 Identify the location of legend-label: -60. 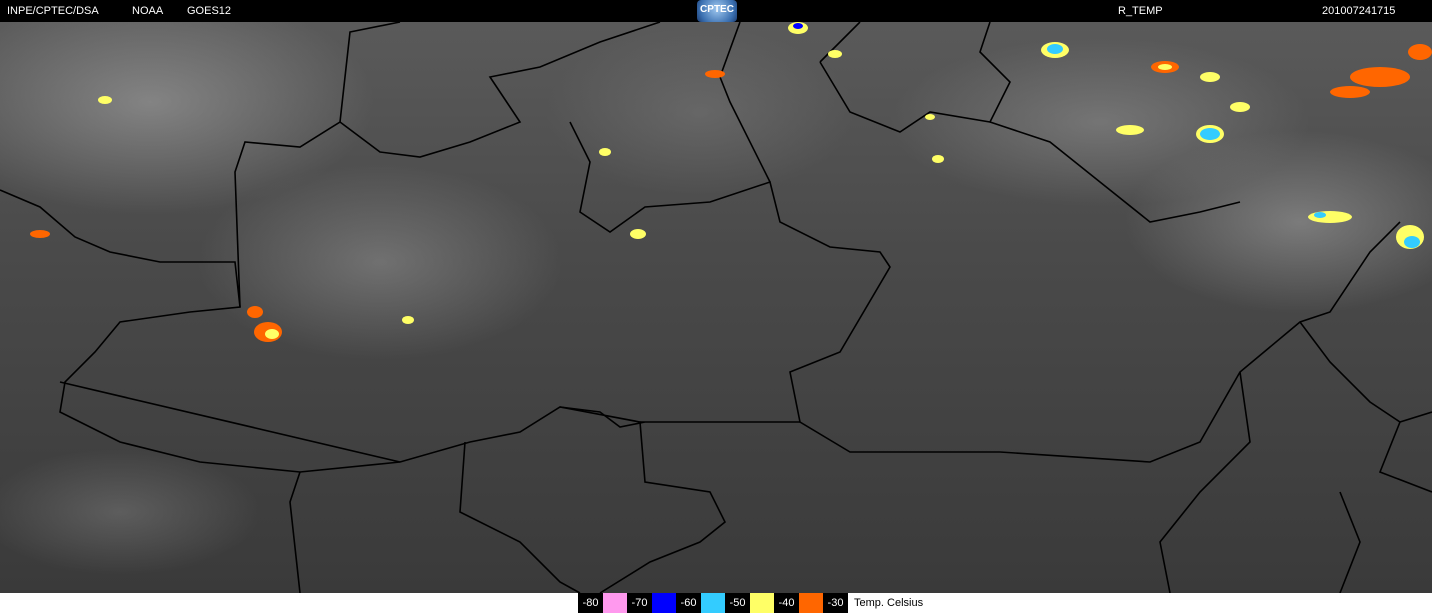
(688, 603).